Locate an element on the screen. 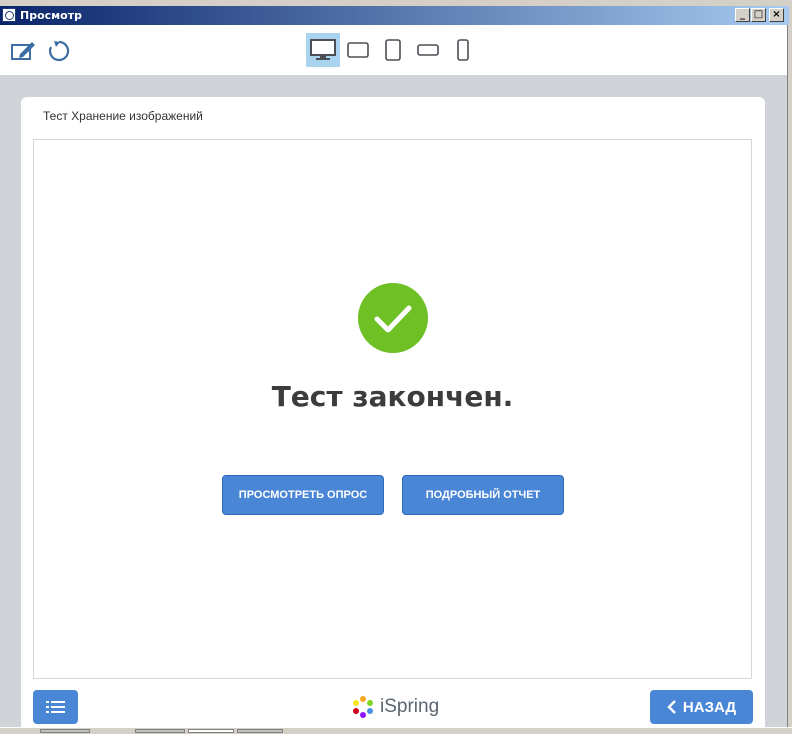 The height and width of the screenshot is (734, 792). quiz-title: Тест Хранение изображений is located at coordinates (123, 116).